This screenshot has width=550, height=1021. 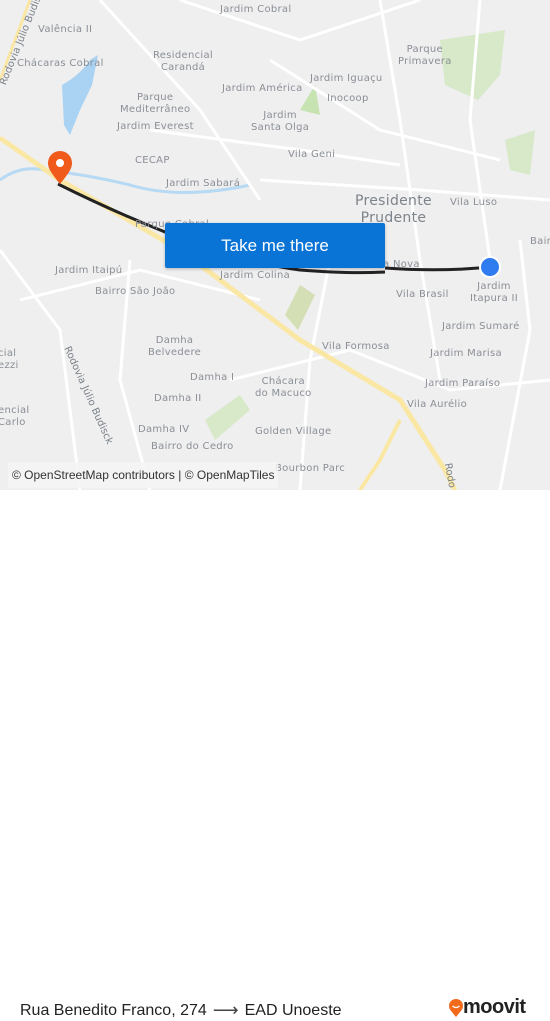 I want to click on map-label: Golden Village, so click(x=293, y=431).